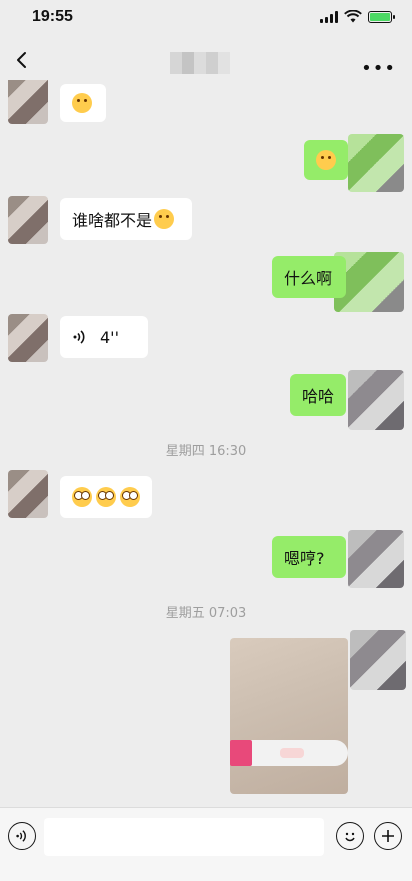 The image size is (412, 881). I want to click on message-input, so click(184, 837).